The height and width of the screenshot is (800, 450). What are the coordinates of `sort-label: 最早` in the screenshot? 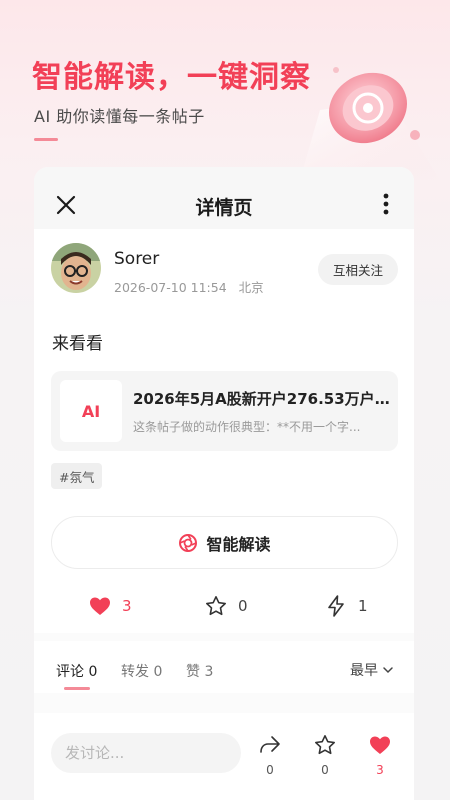 It's located at (364, 671).